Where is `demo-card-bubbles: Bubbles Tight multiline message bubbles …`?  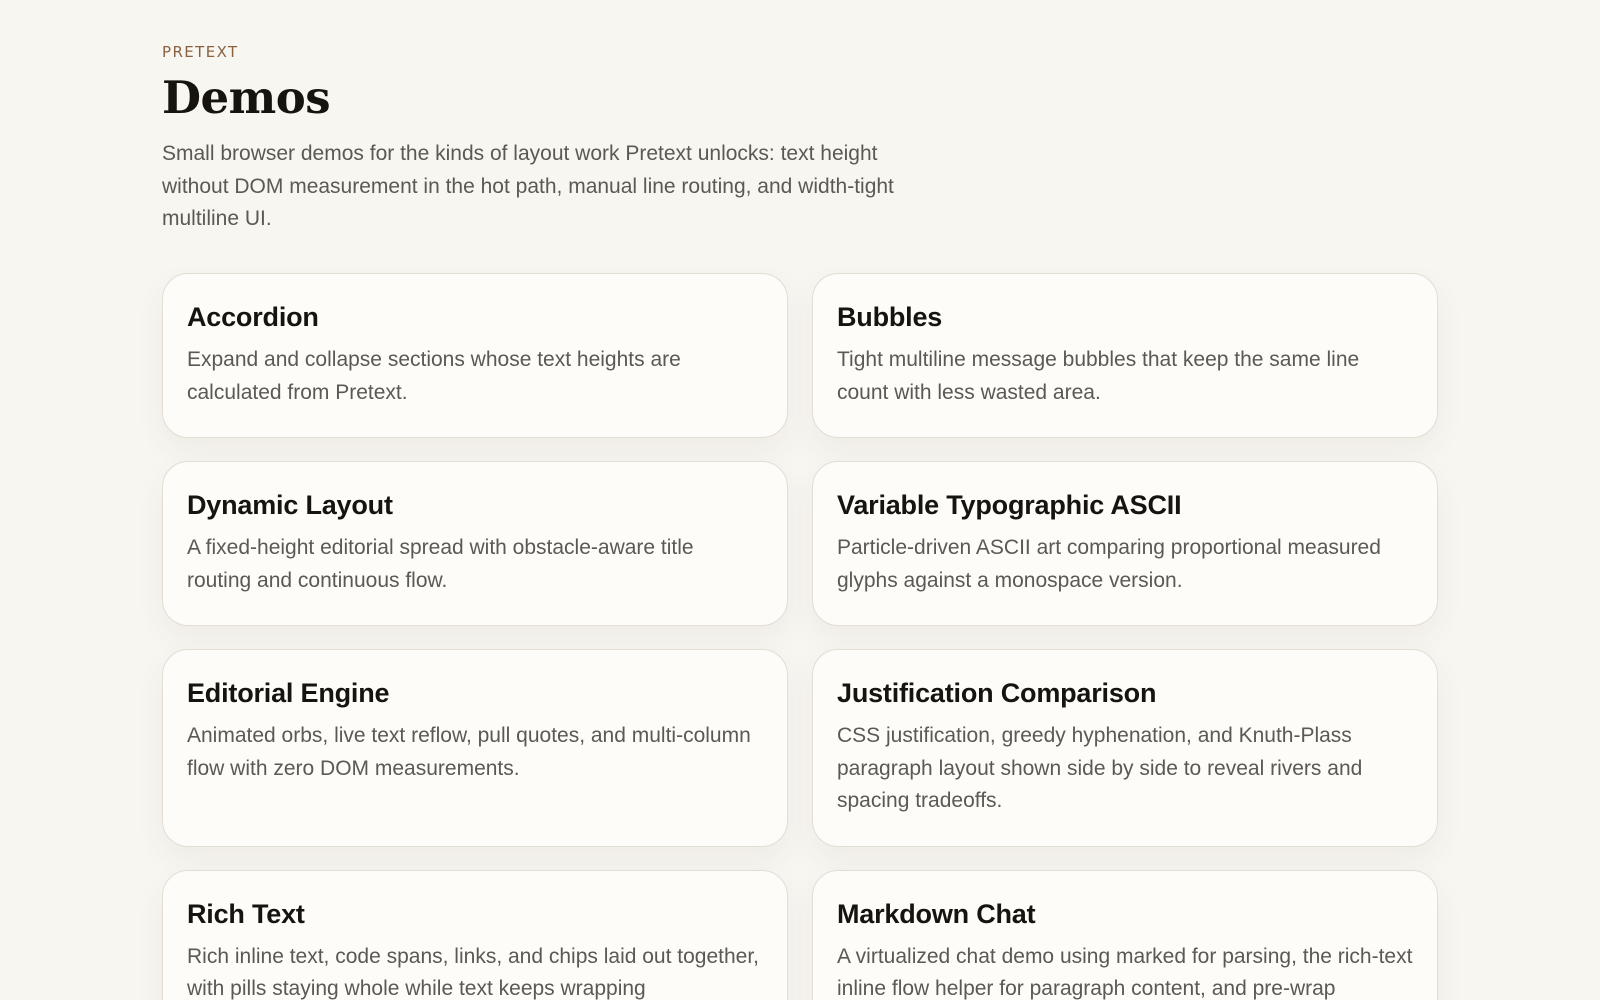
demo-card-bubbles: Bubbles Tight multiline message bubbles … is located at coordinates (1125, 355).